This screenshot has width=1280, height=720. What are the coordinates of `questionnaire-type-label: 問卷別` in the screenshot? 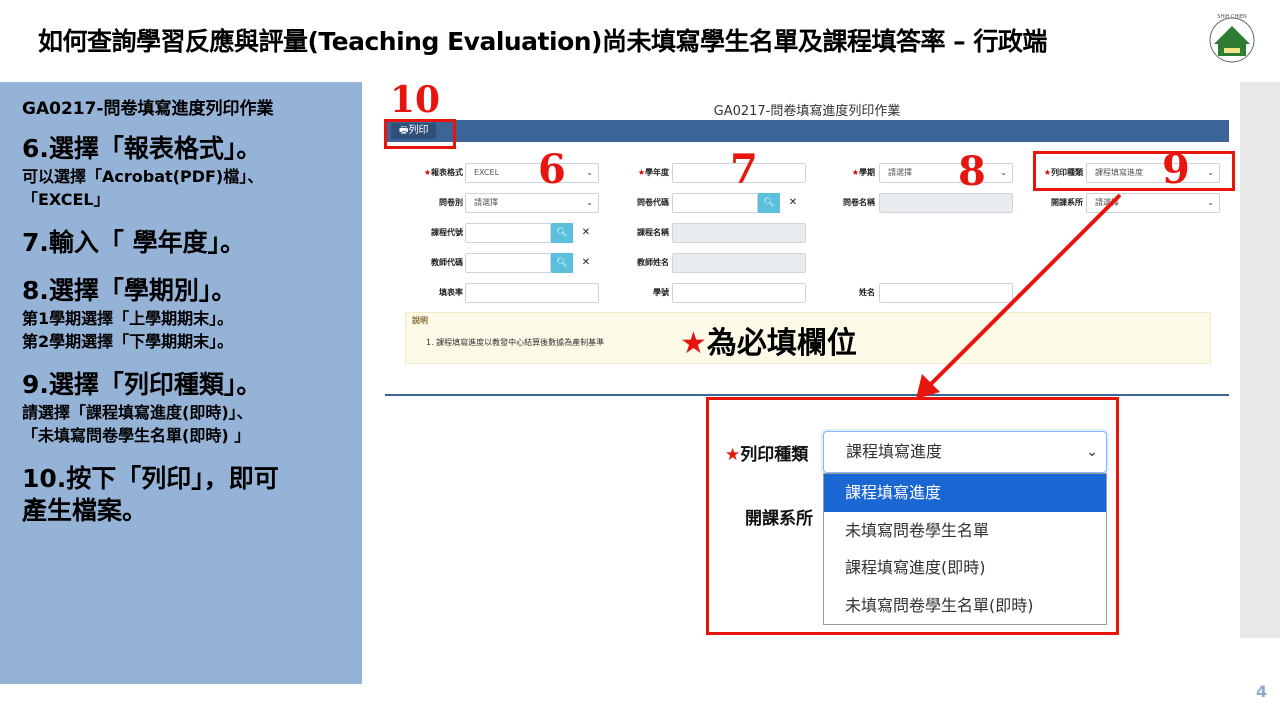 It's located at (451, 202).